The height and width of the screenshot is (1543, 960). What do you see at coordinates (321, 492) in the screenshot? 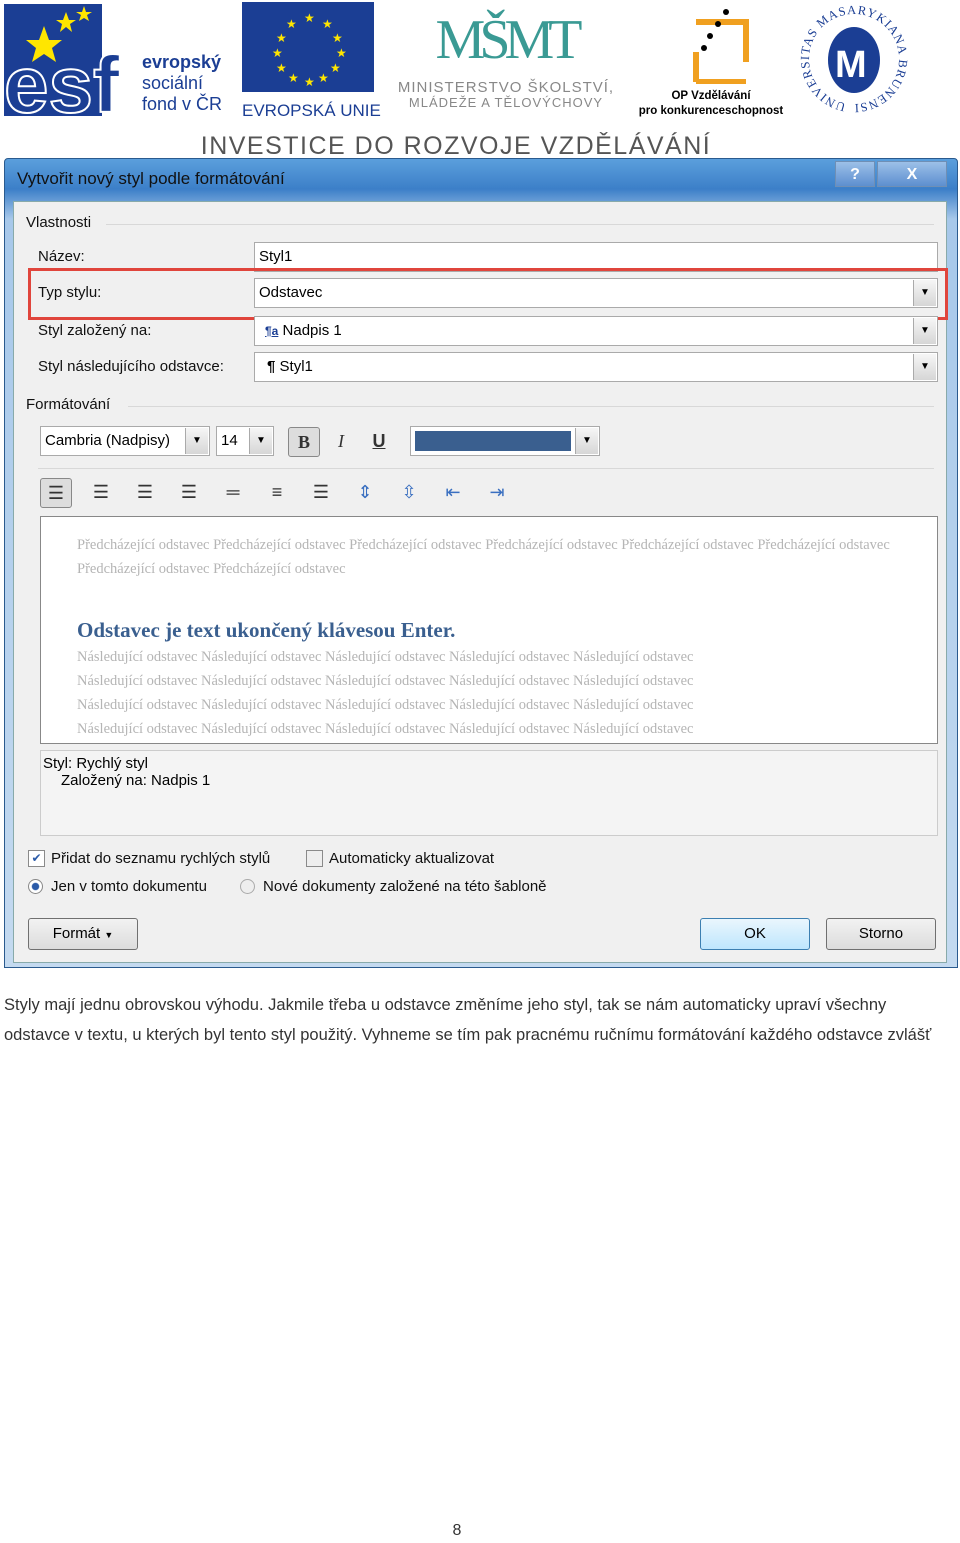
I see `double-spacing-icon: ☰` at bounding box center [321, 492].